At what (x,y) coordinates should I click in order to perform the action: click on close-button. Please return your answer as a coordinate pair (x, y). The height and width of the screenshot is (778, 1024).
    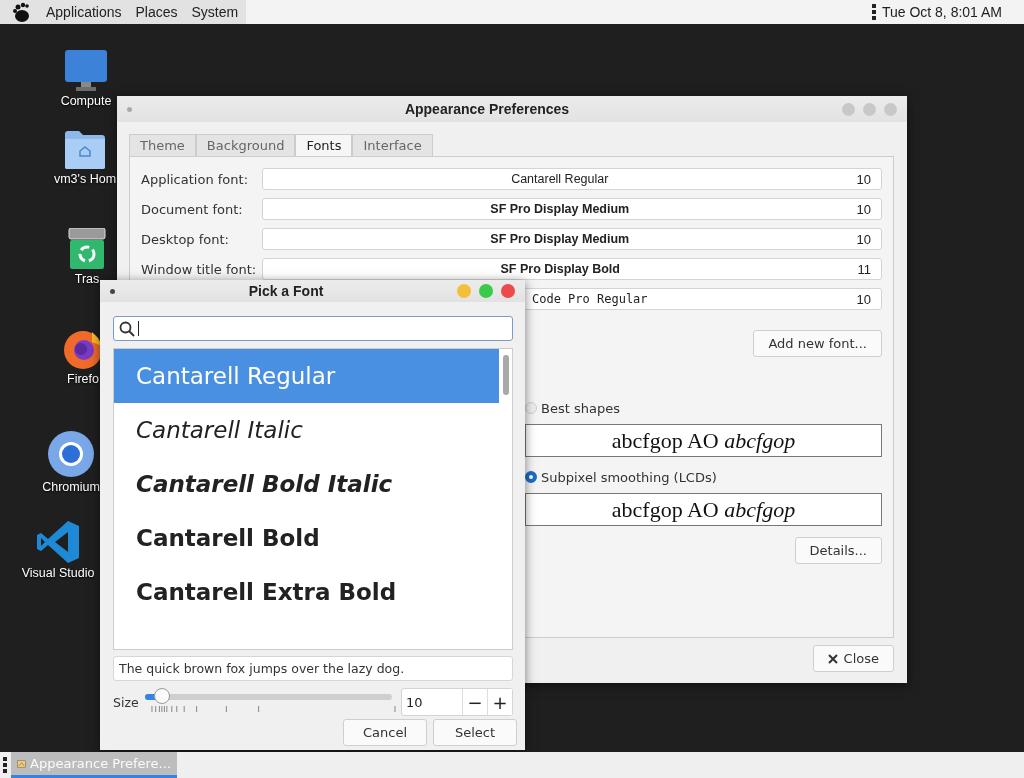
    Looking at the image, I should click on (508, 291).